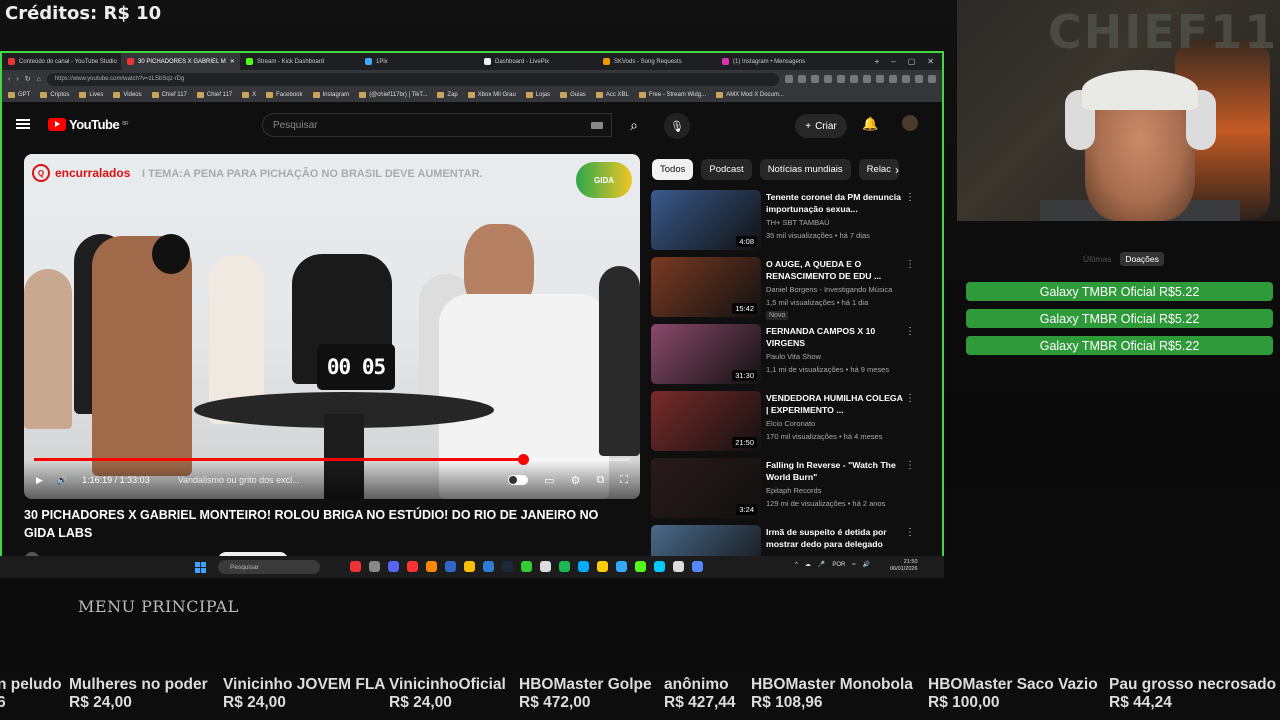  Describe the element at coordinates (537, 61) in the screenshot. I see `browser-tab: Dashboard - LivePix` at that location.